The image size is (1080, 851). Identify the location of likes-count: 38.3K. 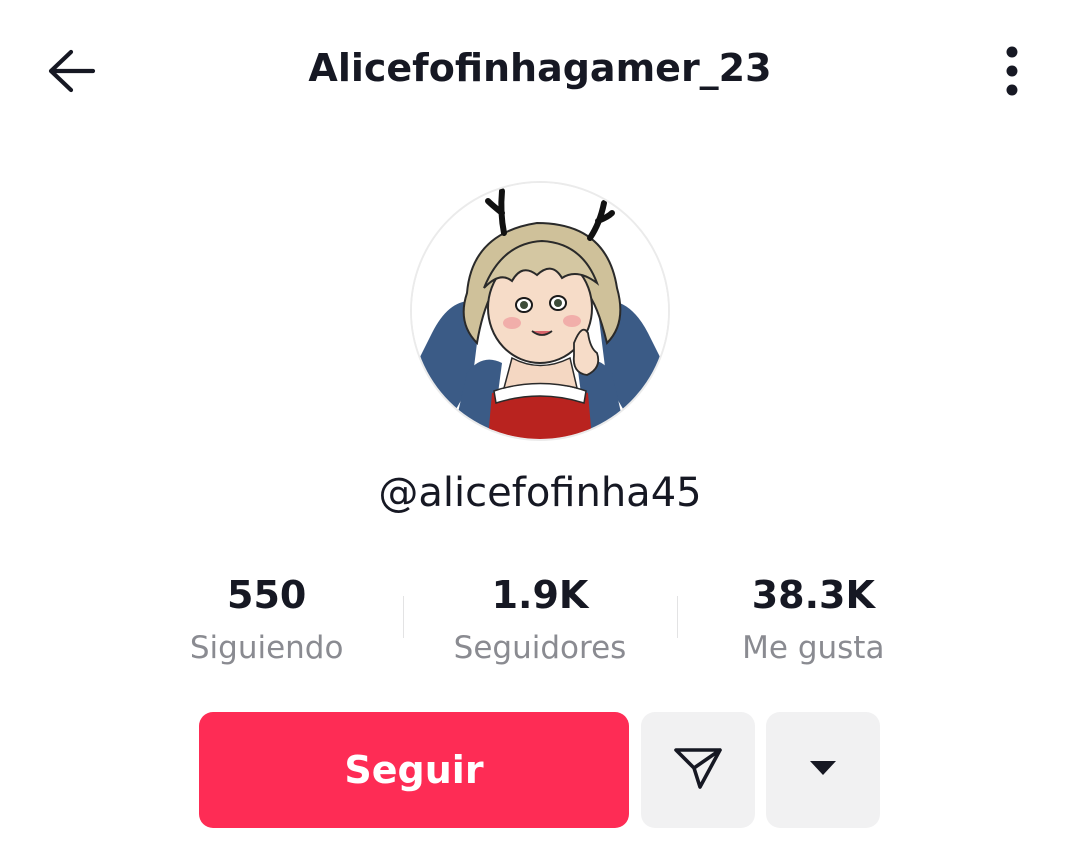
(813, 595).